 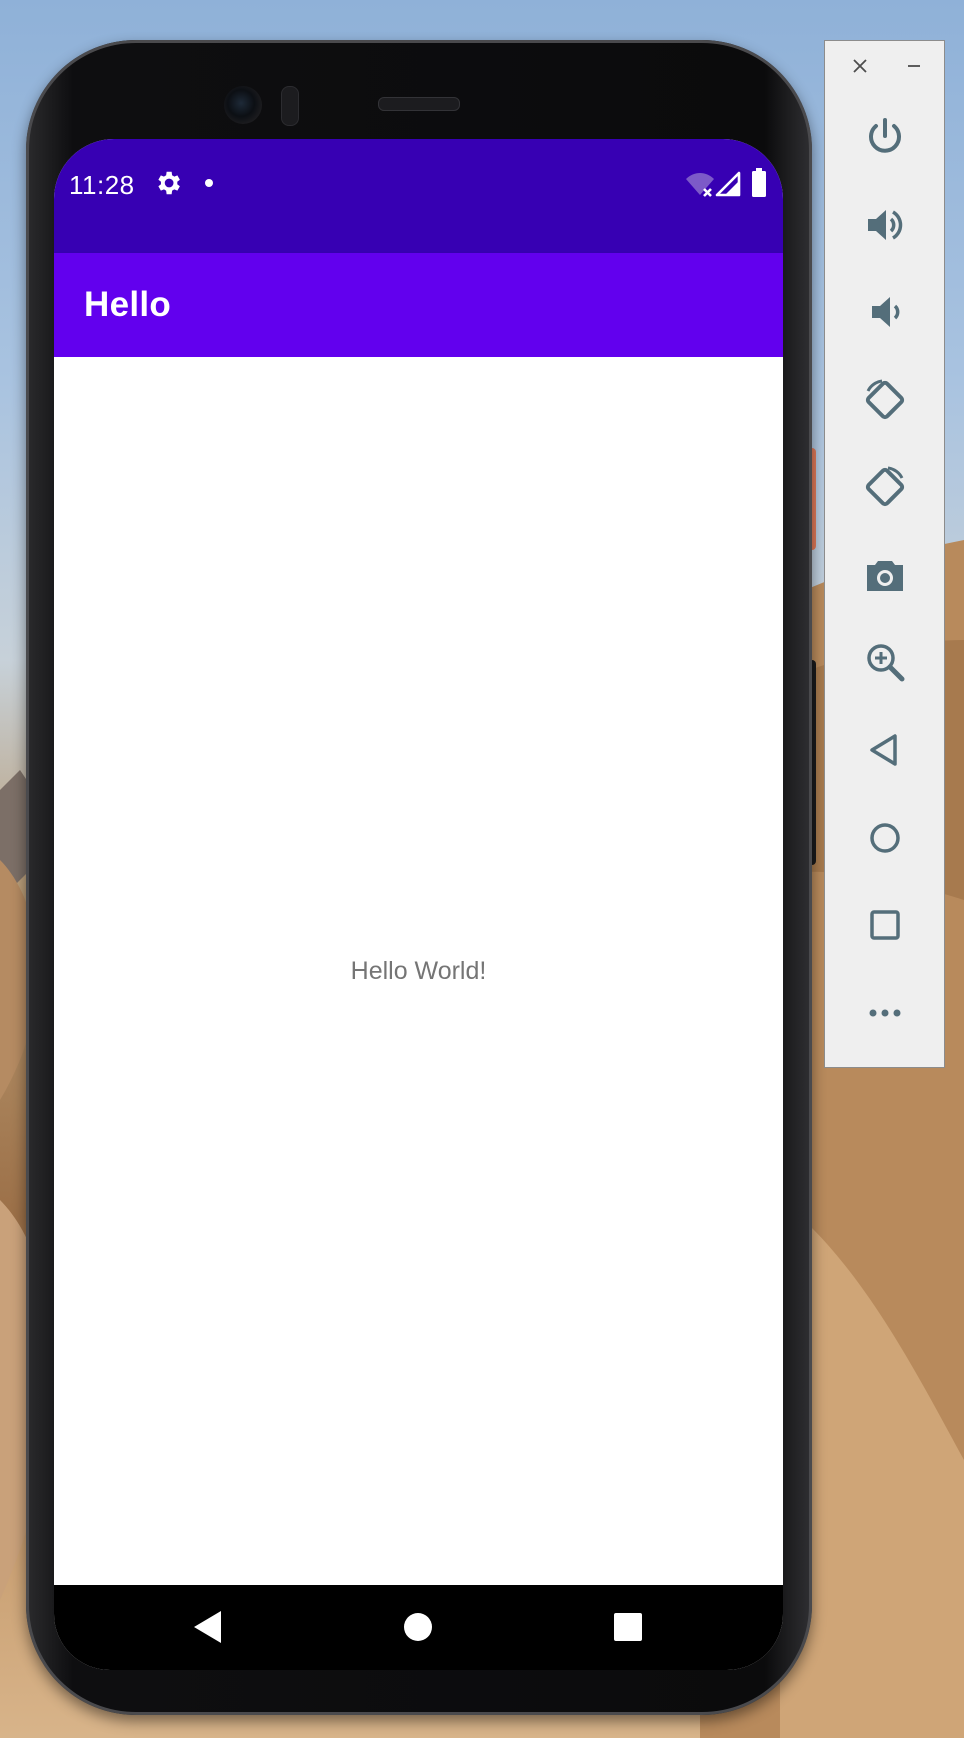 I want to click on camera-icon, so click(x=885, y=576).